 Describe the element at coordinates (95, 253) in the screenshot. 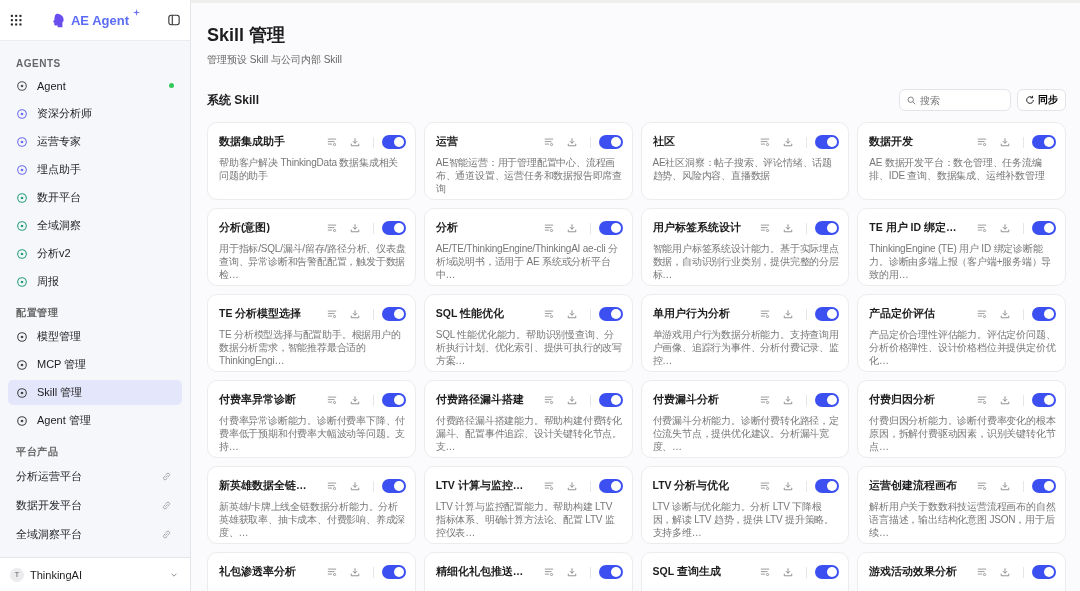

I see `nav-item: 分析v2` at that location.